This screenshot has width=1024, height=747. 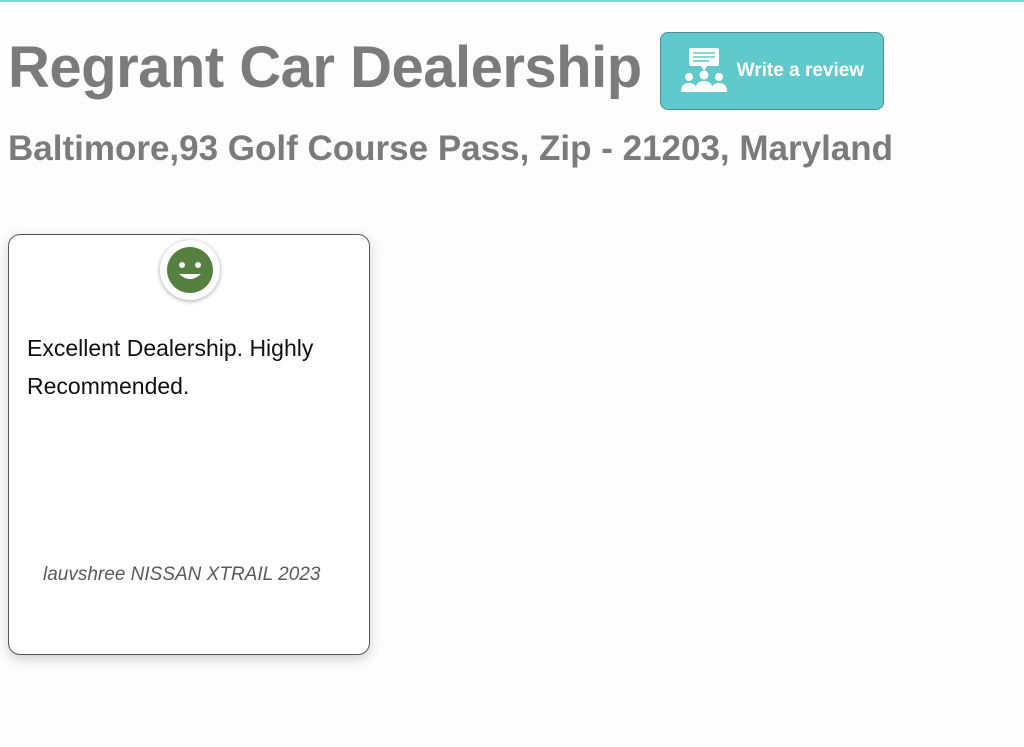 I want to click on reviewer-car: lauvshree NISSAN XTRAIL 2023, so click(x=182, y=574).